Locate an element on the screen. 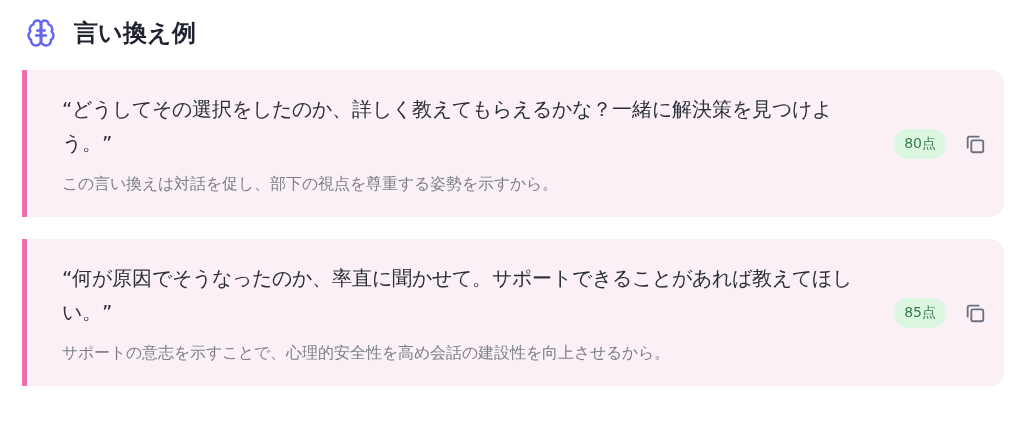  quote-text: “どうしてその選択をしたのか、詳しく教えてもらえるかな？一緒に解決策を見つけよう。” is located at coordinates (448, 126).